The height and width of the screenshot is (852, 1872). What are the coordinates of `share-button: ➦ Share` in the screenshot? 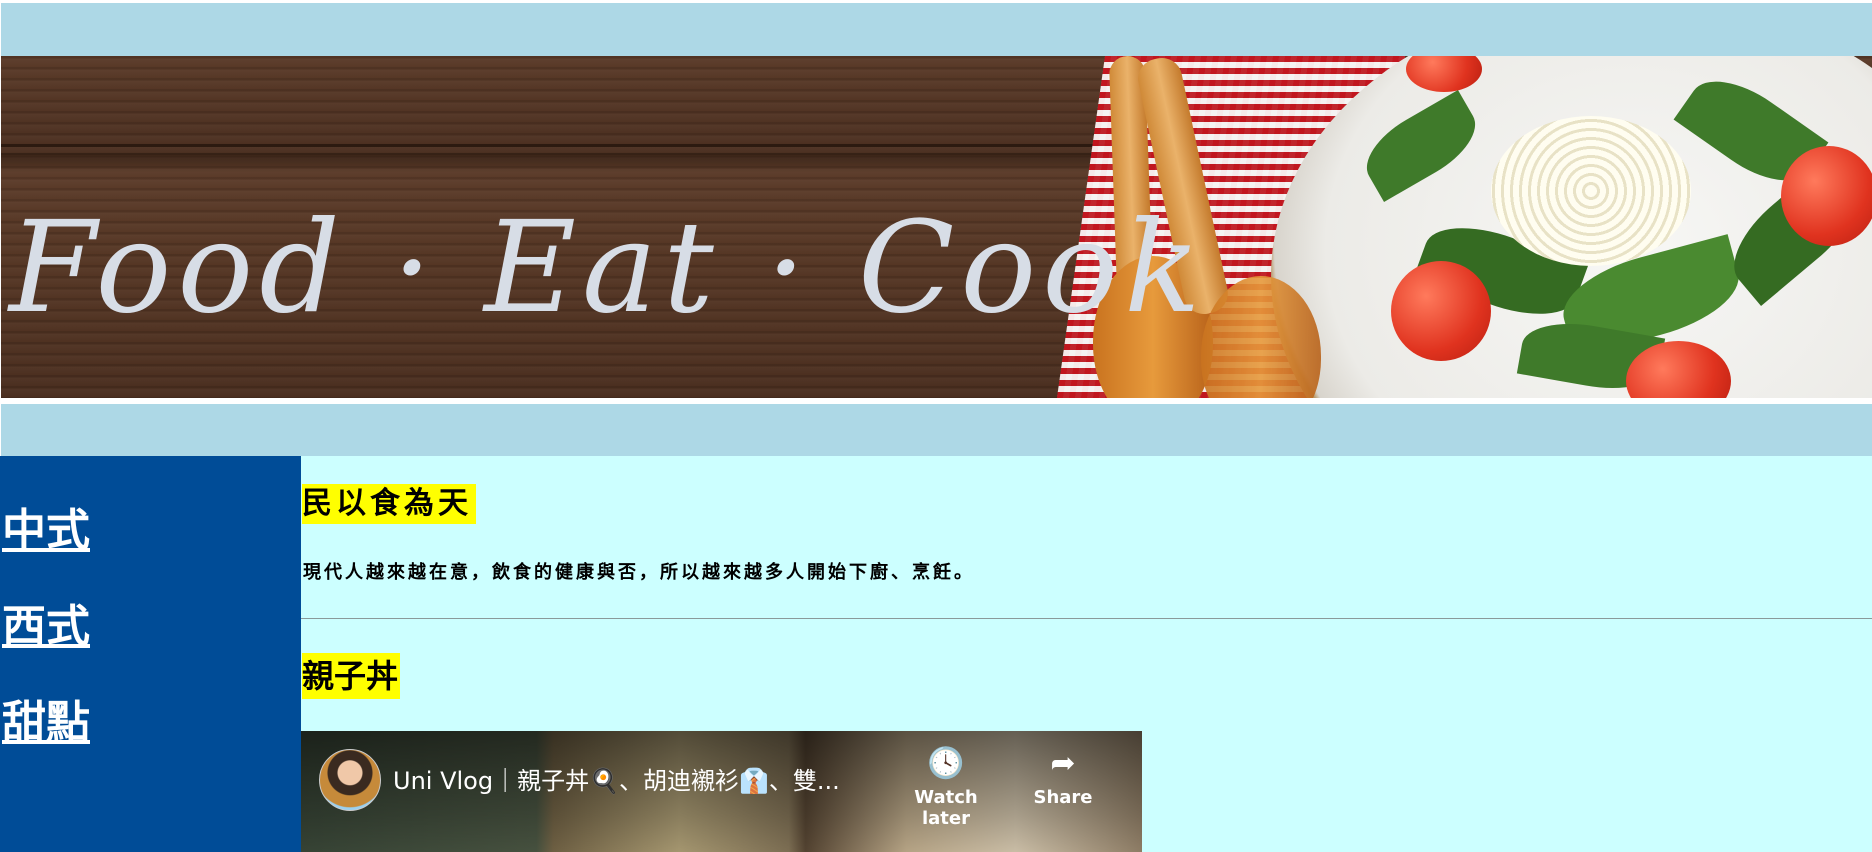 It's located at (1063, 777).